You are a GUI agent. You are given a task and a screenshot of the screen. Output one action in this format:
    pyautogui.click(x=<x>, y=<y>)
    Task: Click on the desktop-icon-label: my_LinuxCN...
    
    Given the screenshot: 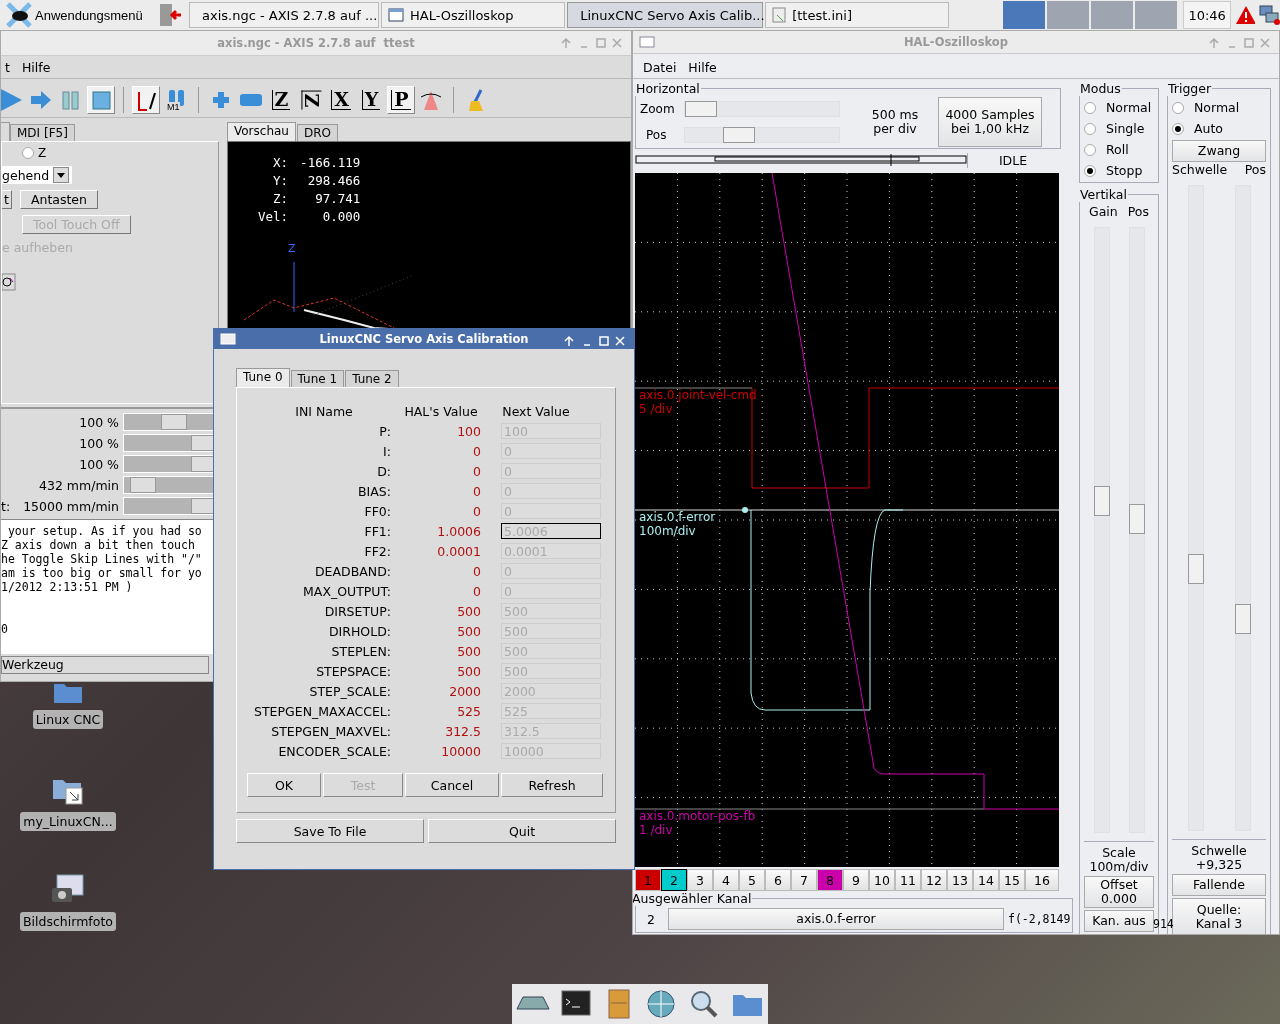 What is the action you would take?
    pyautogui.click(x=68, y=821)
    